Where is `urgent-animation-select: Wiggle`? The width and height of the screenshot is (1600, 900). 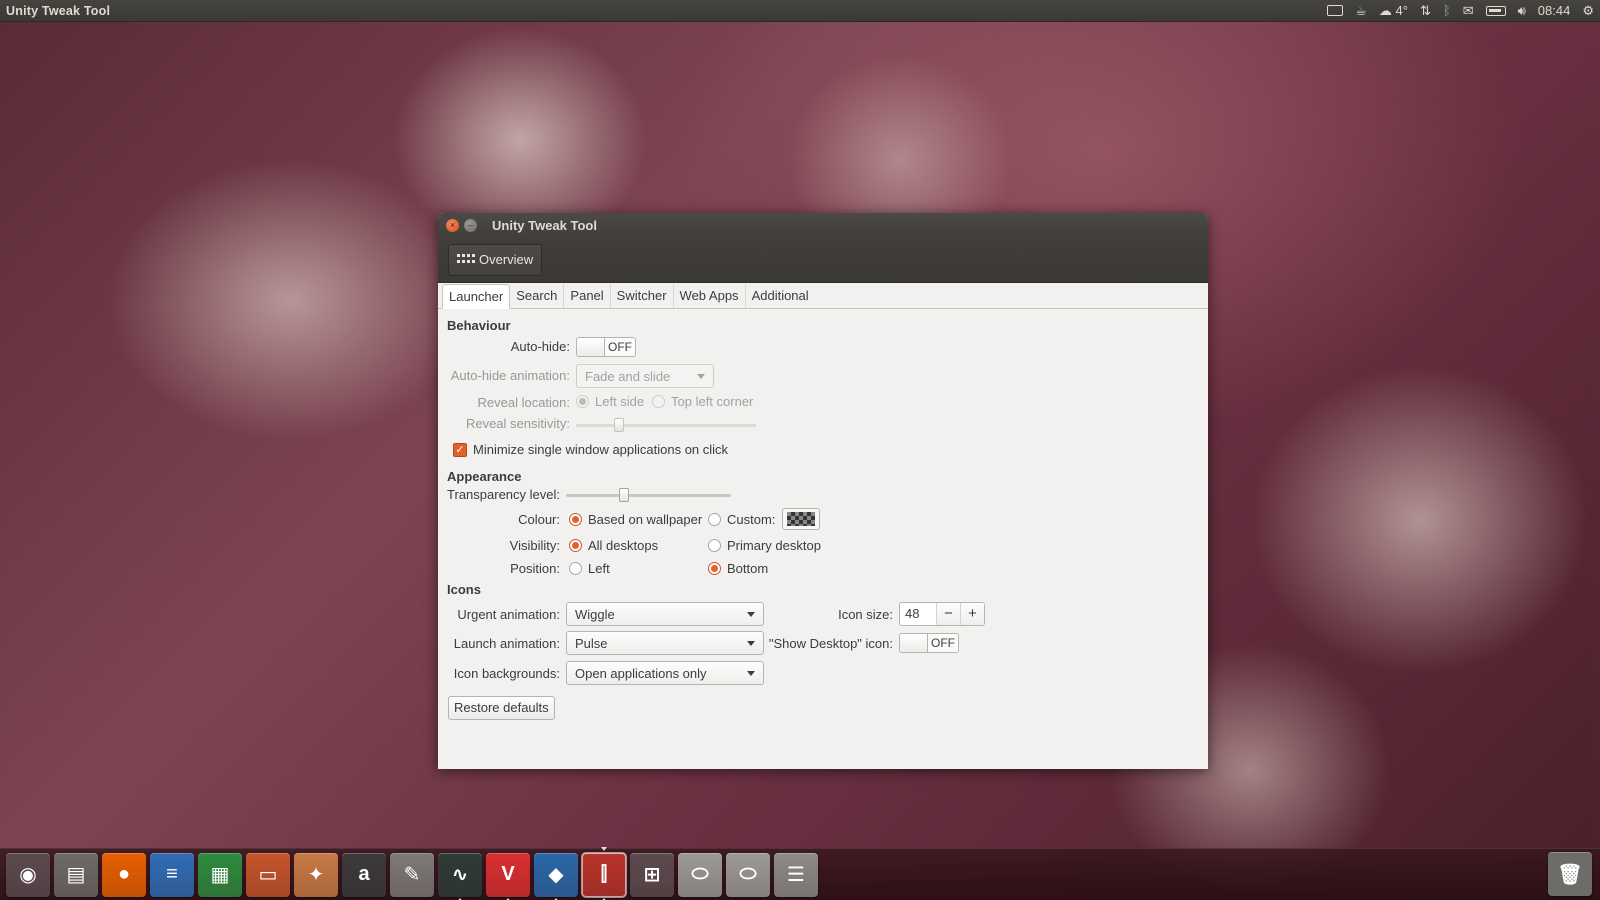
urgent-animation-select: Wiggle is located at coordinates (665, 614).